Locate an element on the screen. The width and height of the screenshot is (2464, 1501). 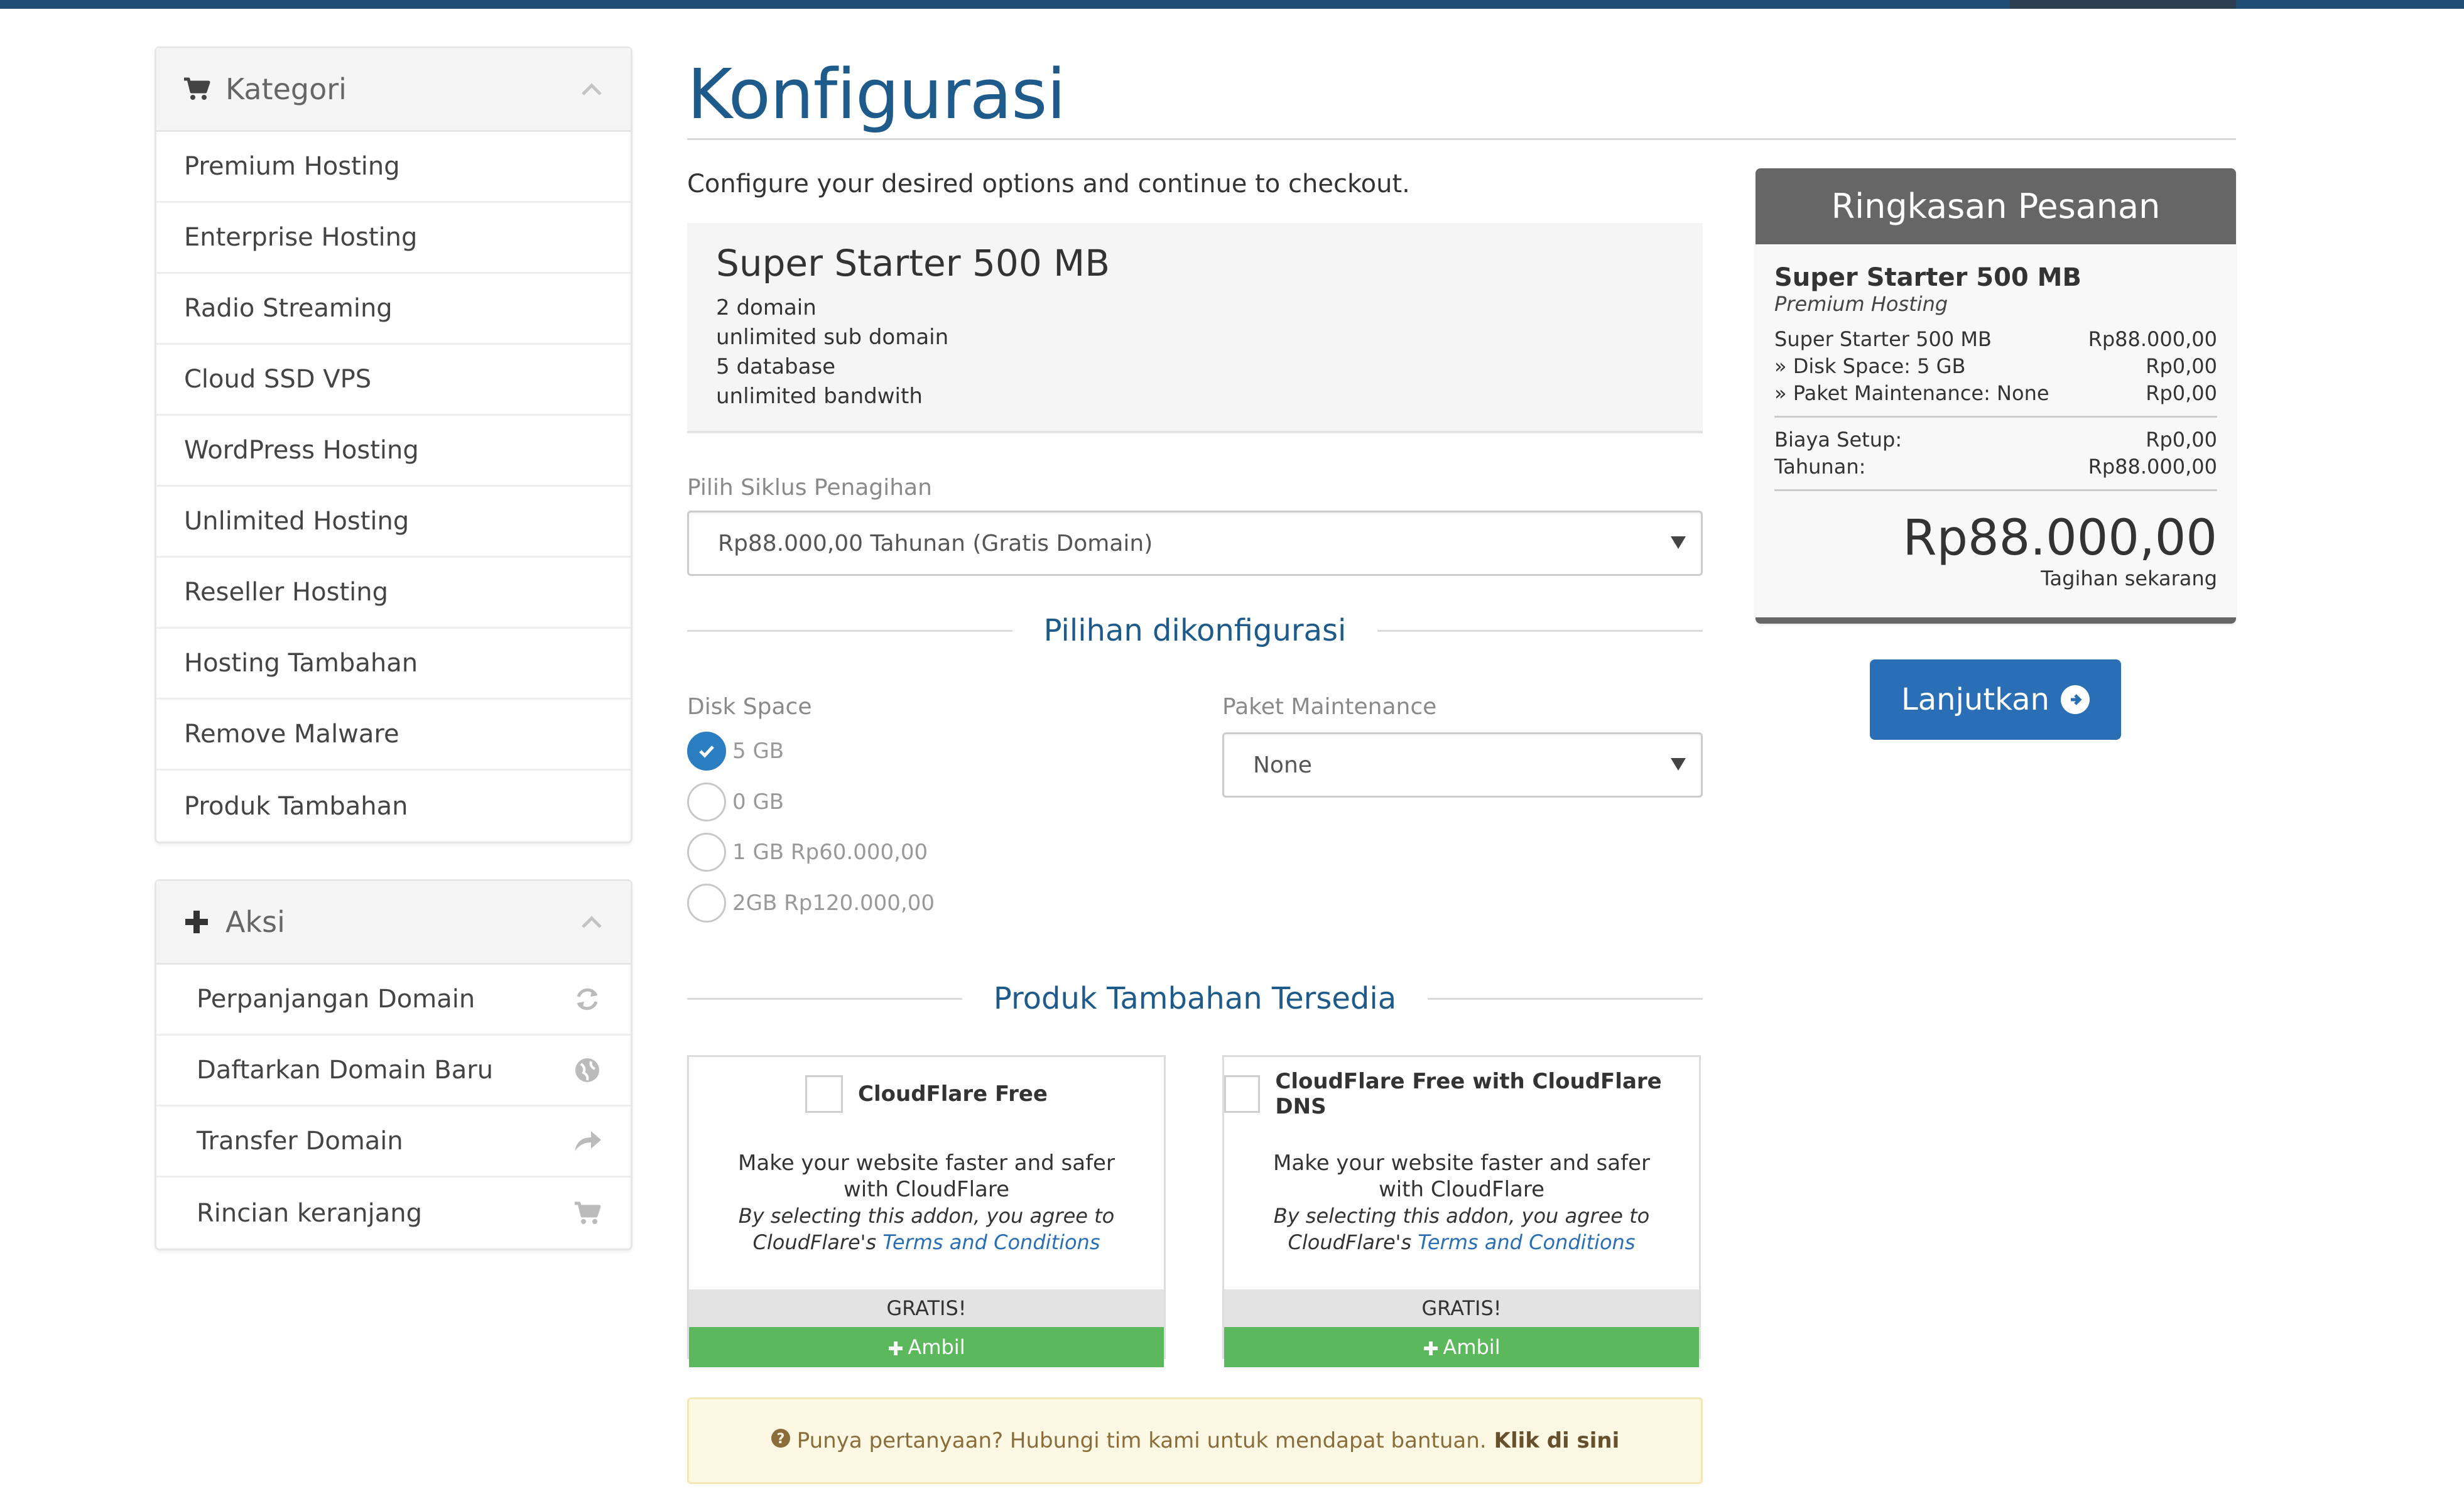
actions-panel-header: Aksi is located at coordinates (393, 923).